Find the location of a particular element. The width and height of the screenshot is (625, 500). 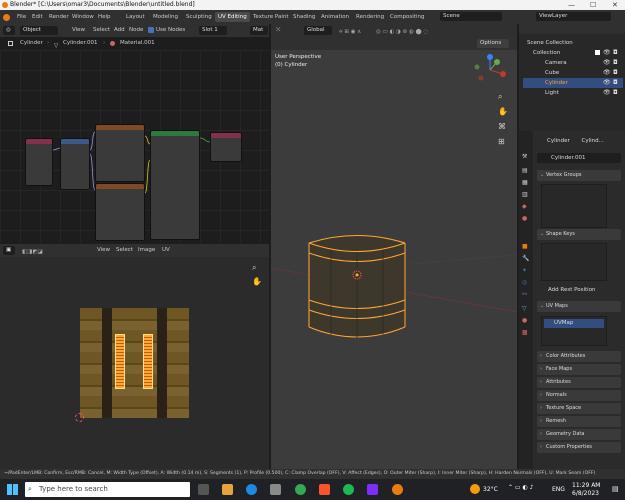

tab-uv-editing: UV Editing is located at coordinates (232, 17).